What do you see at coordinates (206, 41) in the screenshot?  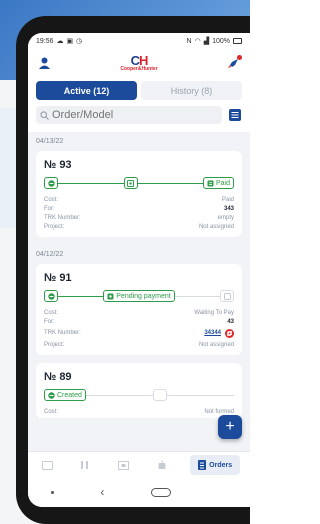 I see `signal-icon: ▟` at bounding box center [206, 41].